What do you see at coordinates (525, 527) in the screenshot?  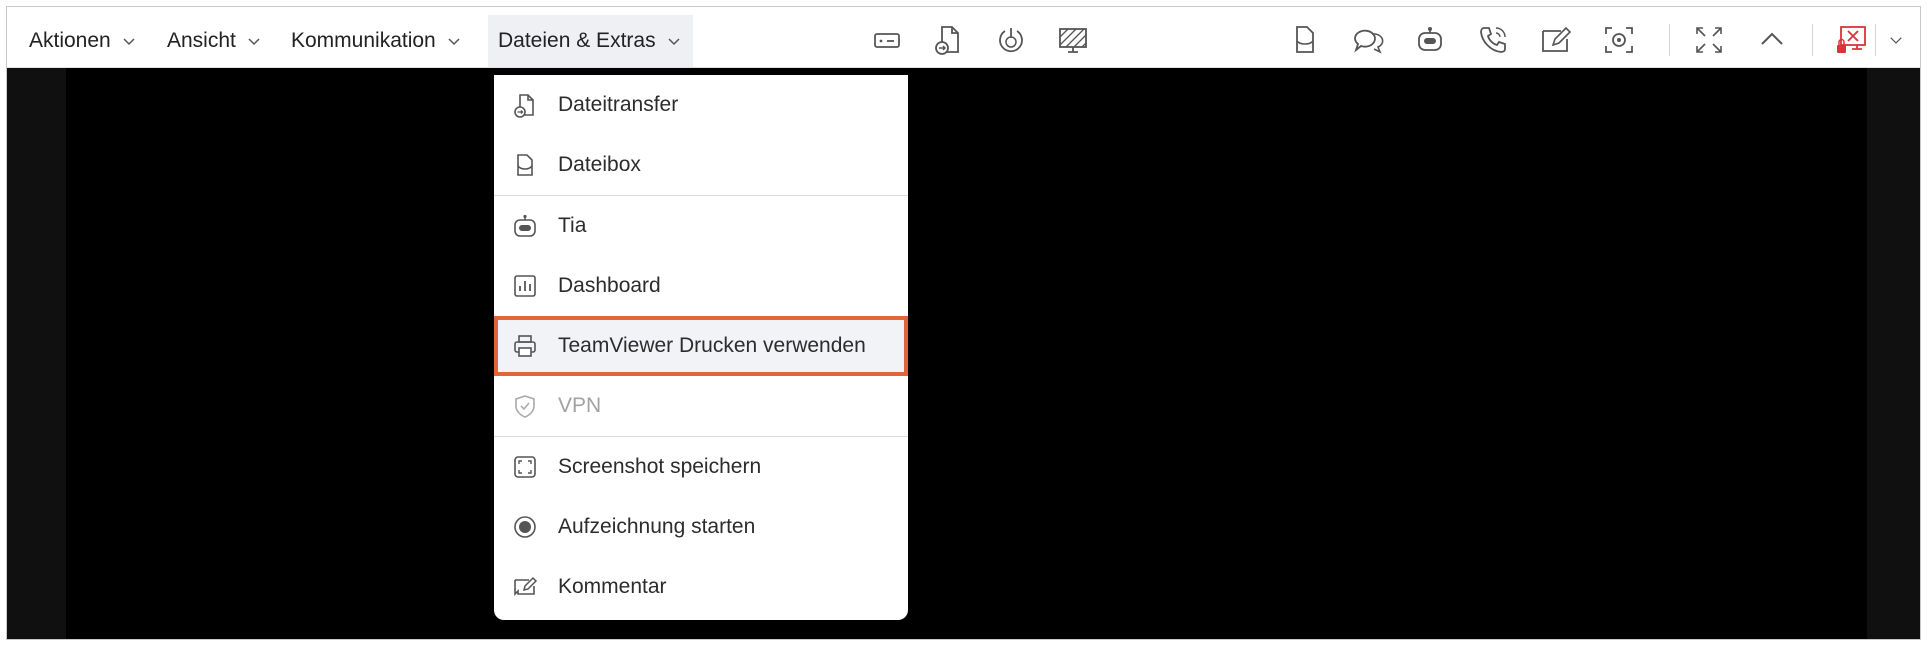 I see `record-icon` at bounding box center [525, 527].